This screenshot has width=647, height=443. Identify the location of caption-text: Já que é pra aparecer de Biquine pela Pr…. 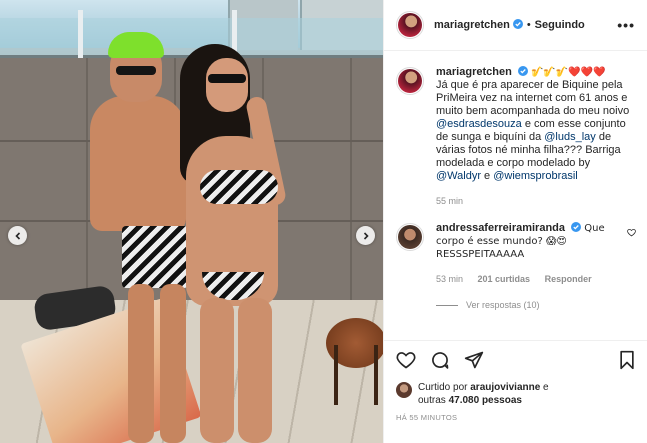
(533, 98).